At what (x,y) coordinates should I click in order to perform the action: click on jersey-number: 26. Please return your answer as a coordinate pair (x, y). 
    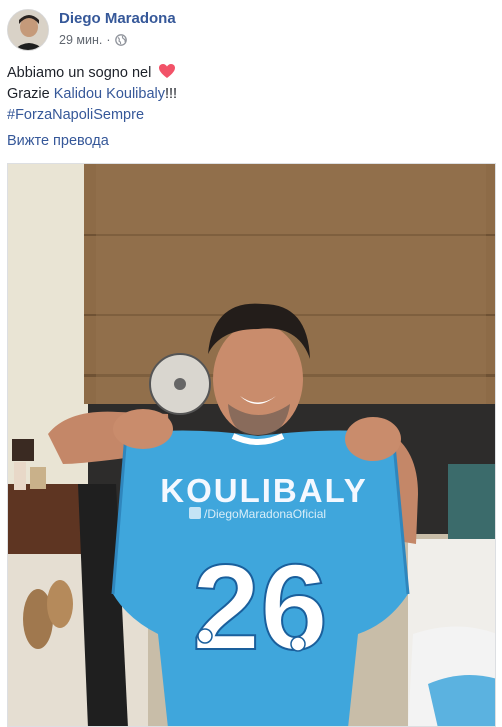
    Looking at the image, I should click on (260, 607).